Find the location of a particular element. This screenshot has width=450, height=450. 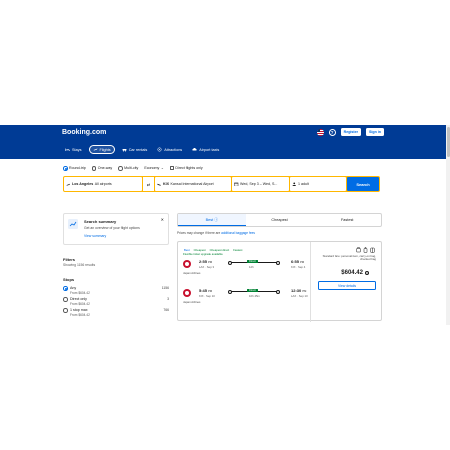

baggage-icons is located at coordinates (365, 250).